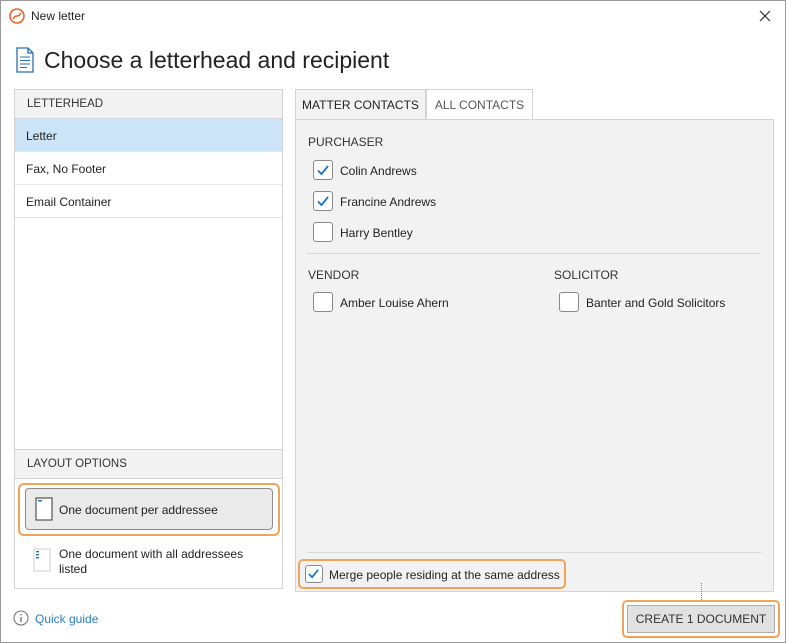  What do you see at coordinates (394, 303) in the screenshot?
I see `contact-name: Amber Louise Ahern` at bounding box center [394, 303].